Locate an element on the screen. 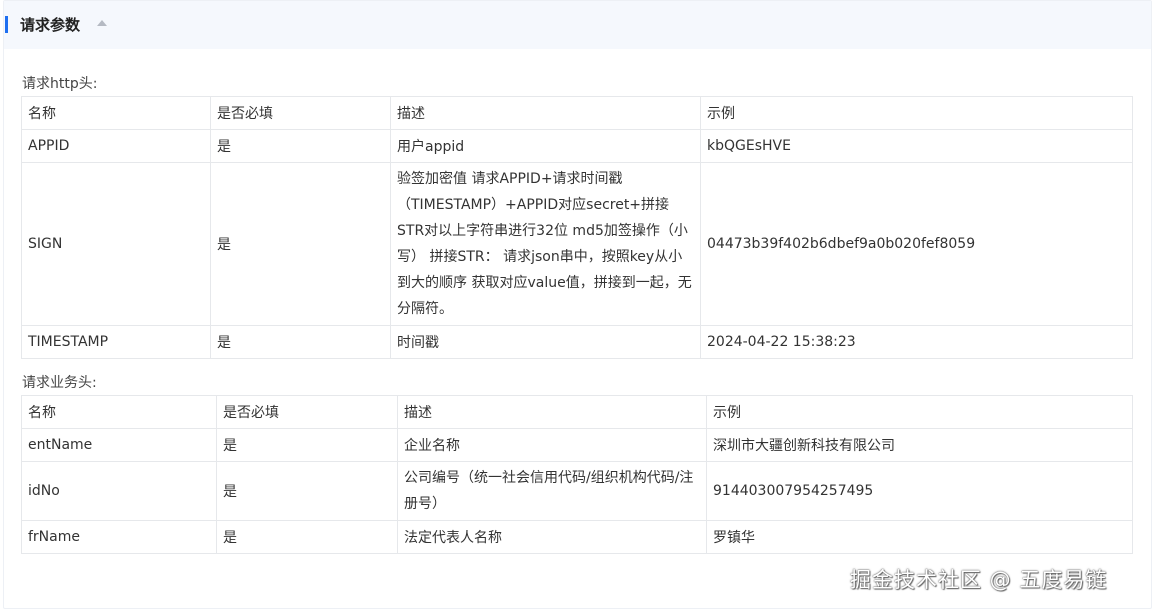 This screenshot has width=1155, height=612. param-description: 时间戳 is located at coordinates (545, 342).